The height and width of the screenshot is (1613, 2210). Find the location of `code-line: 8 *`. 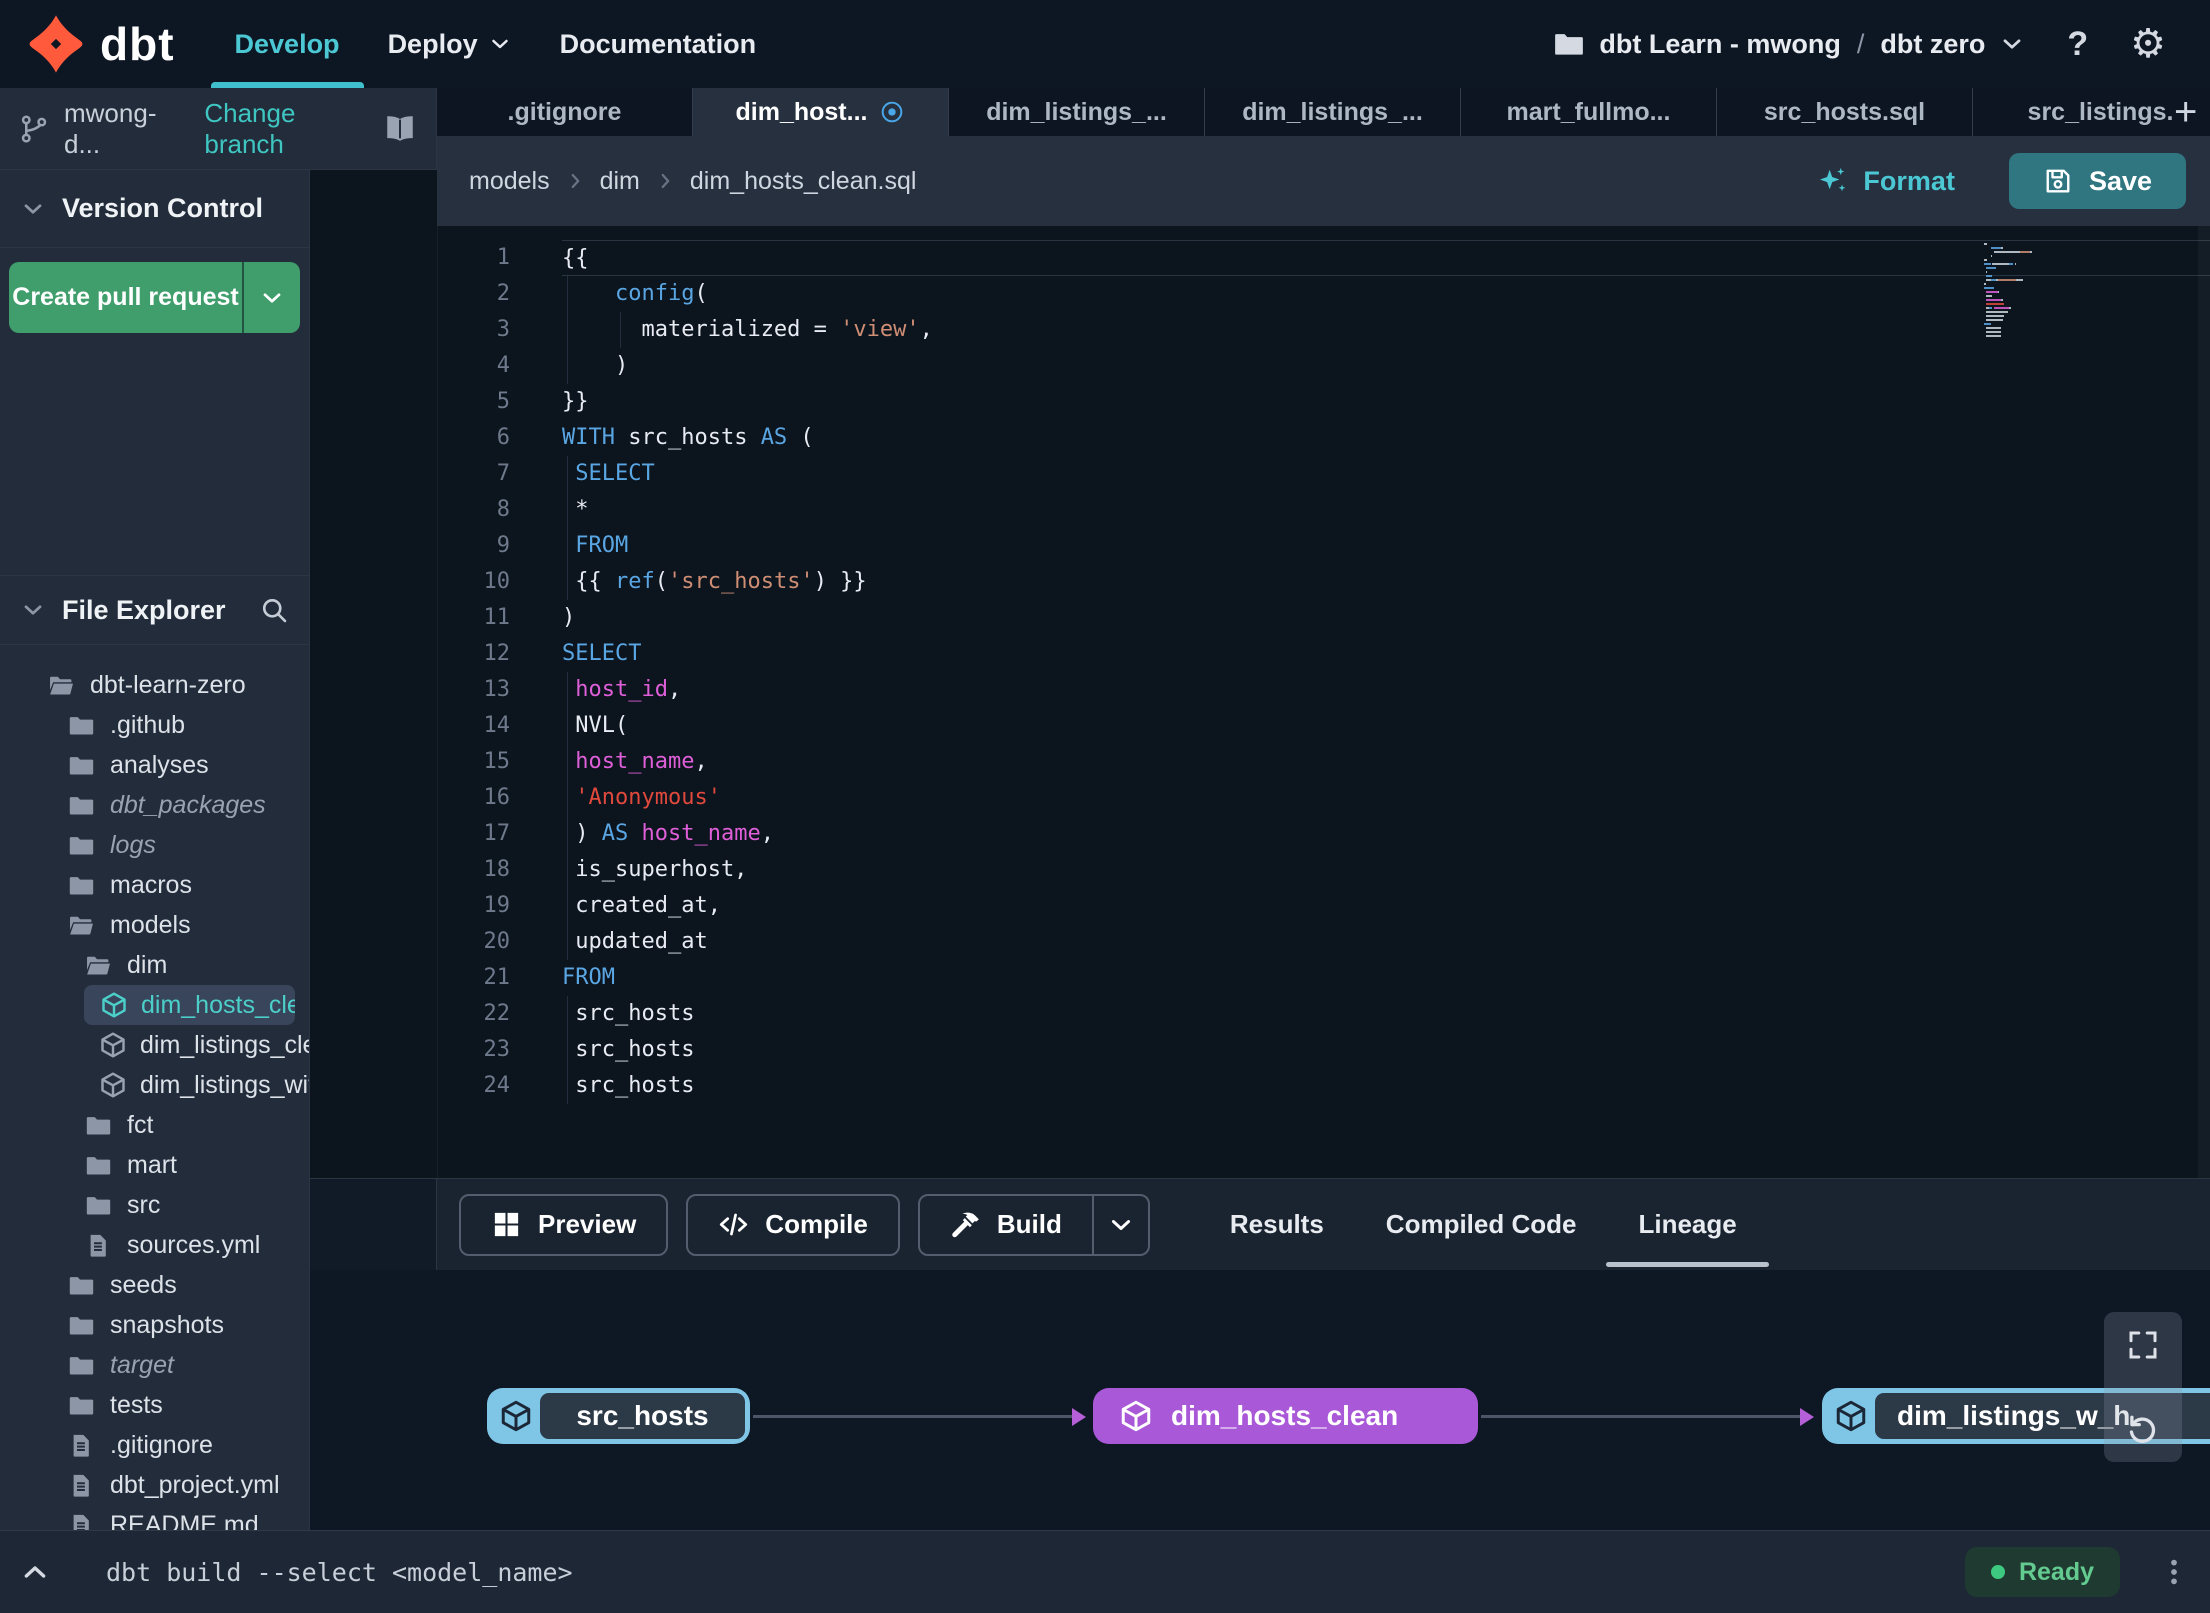

code-line: 8 * is located at coordinates (1260, 510).